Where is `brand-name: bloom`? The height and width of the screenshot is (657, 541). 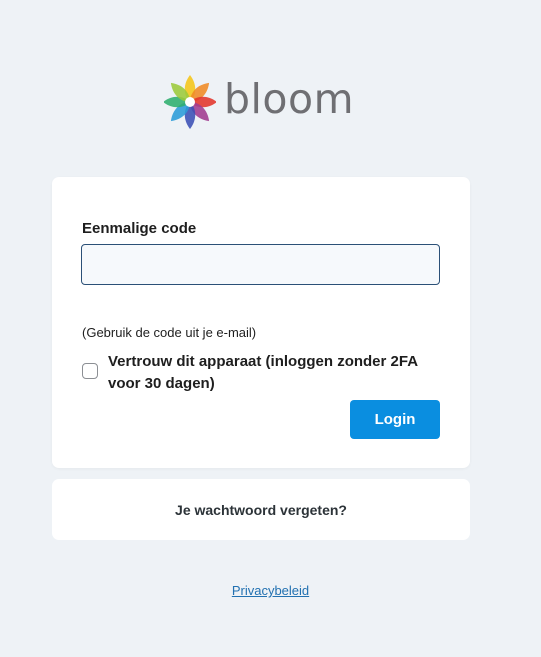 brand-name: bloom is located at coordinates (289, 98).